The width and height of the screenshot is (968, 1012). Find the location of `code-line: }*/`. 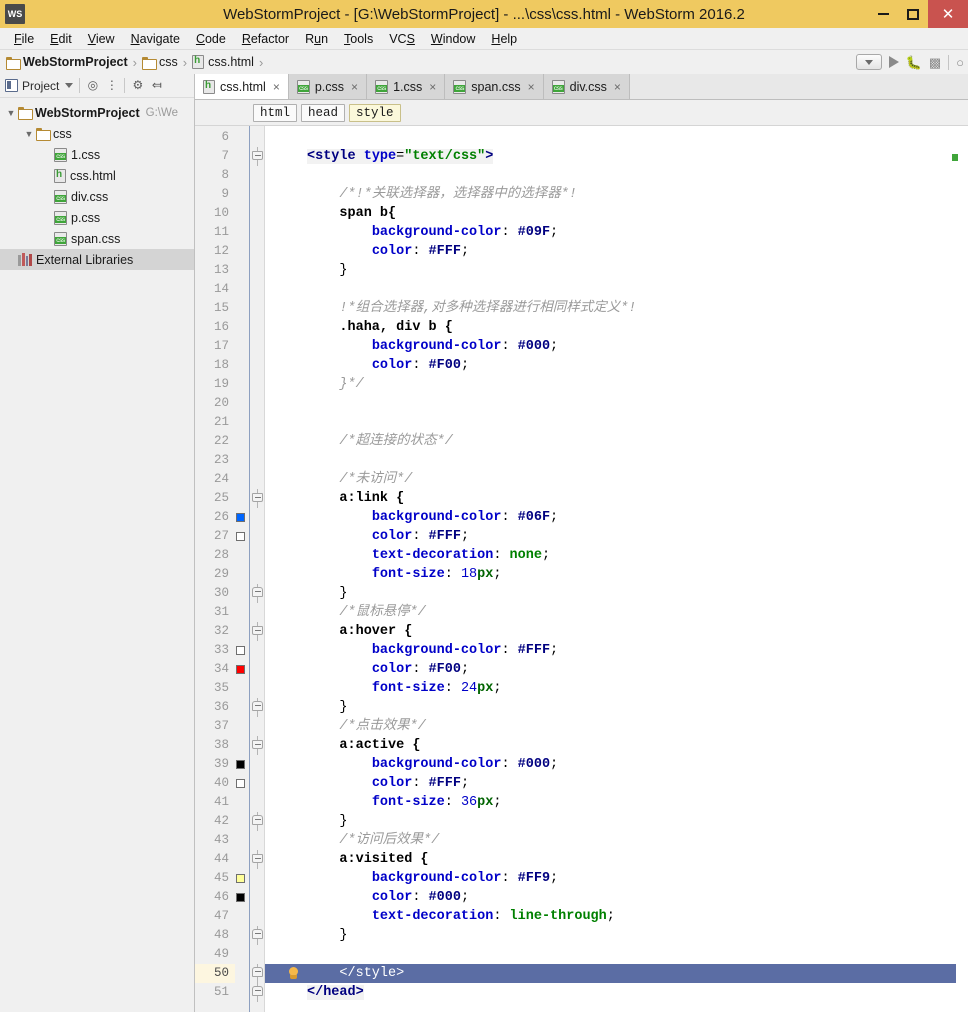

code-line: }*/ is located at coordinates (616, 384).